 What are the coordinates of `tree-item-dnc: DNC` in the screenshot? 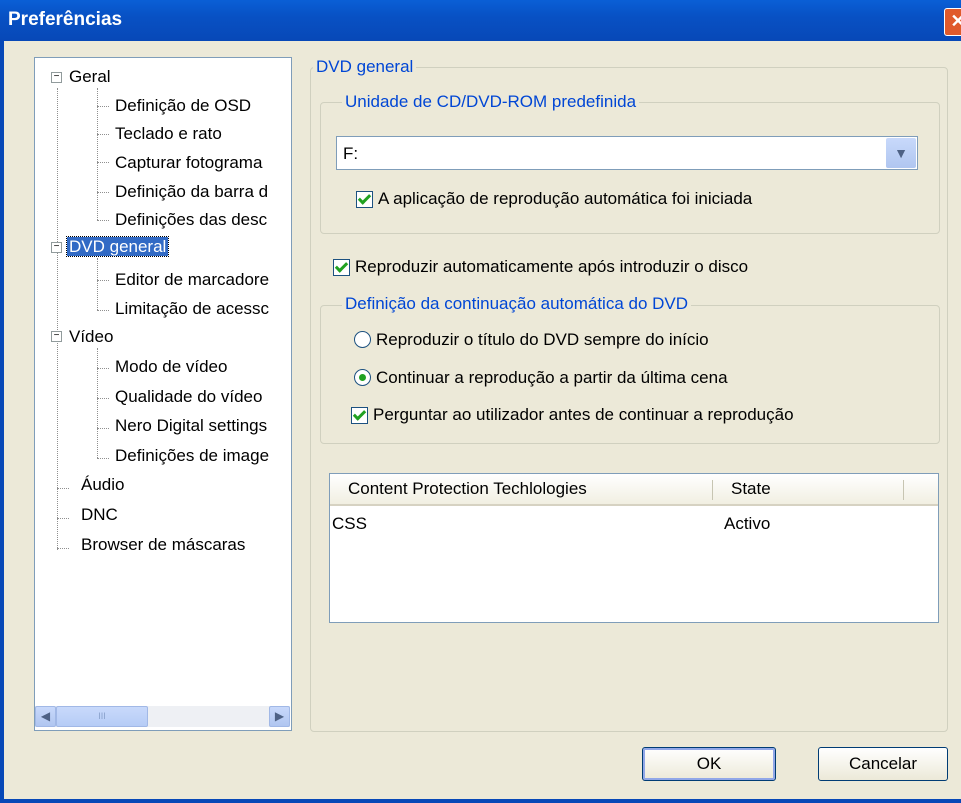 It's located at (99, 515).